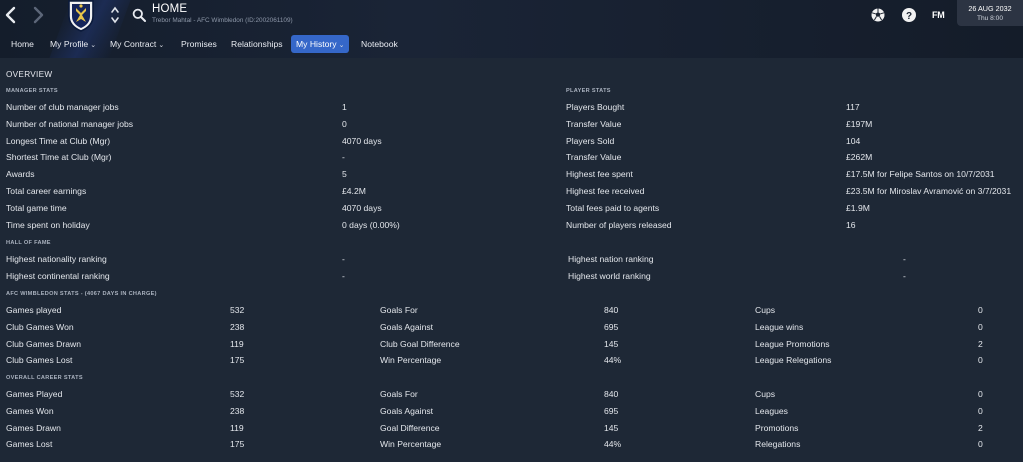 This screenshot has height=462, width=1023. Describe the element at coordinates (320, 44) in the screenshot. I see `menu-item-my-history: My History ⌄` at that location.